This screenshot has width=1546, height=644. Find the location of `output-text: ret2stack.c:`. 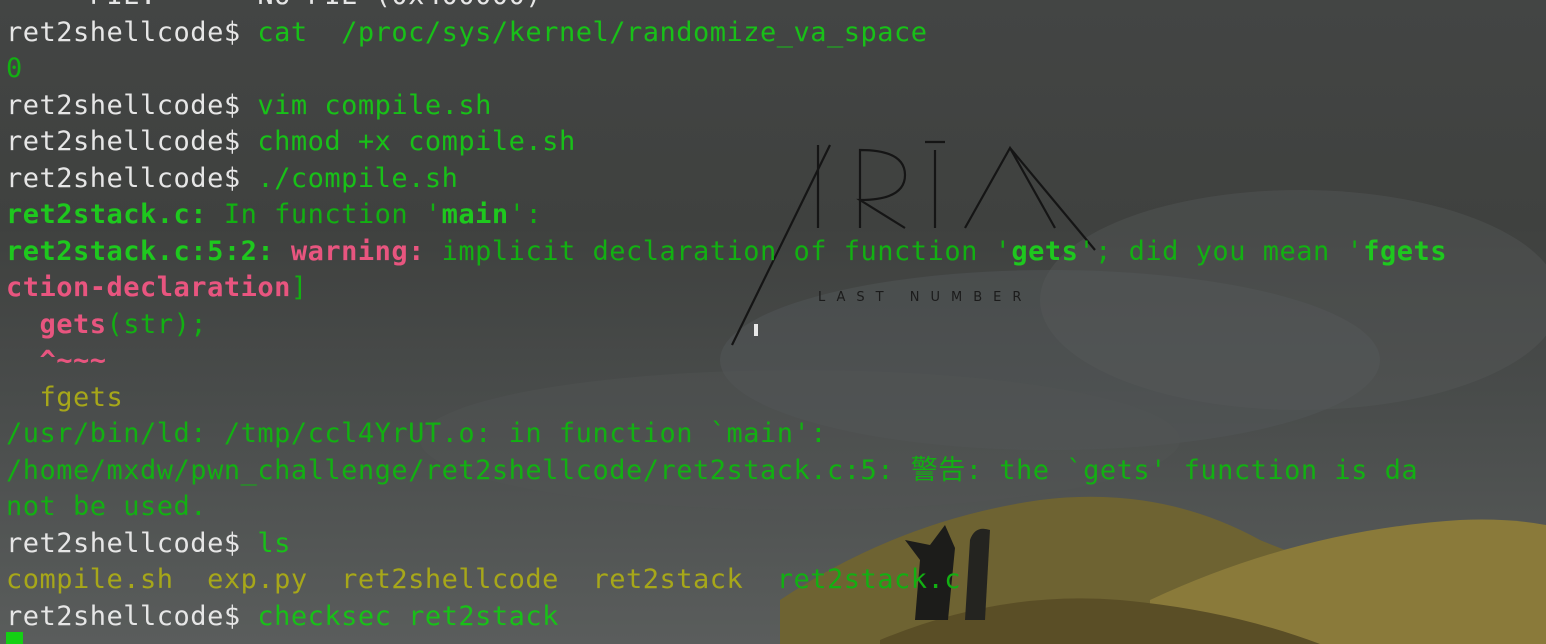

output-text: ret2stack.c: is located at coordinates (107, 214).